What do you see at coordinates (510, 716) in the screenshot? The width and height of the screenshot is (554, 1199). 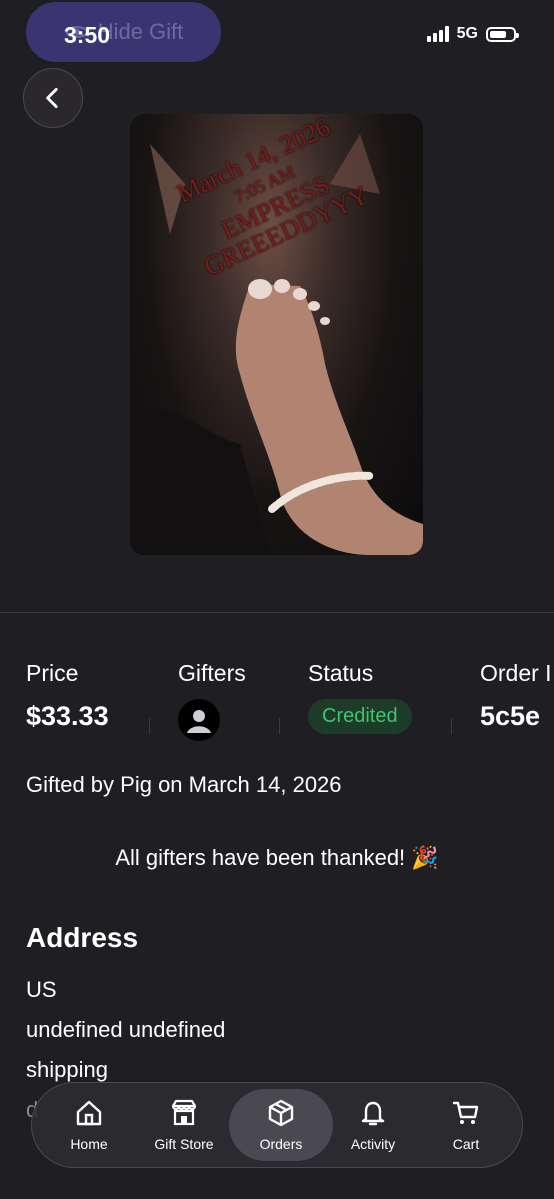 I see `order-id-value: 5c5e` at bounding box center [510, 716].